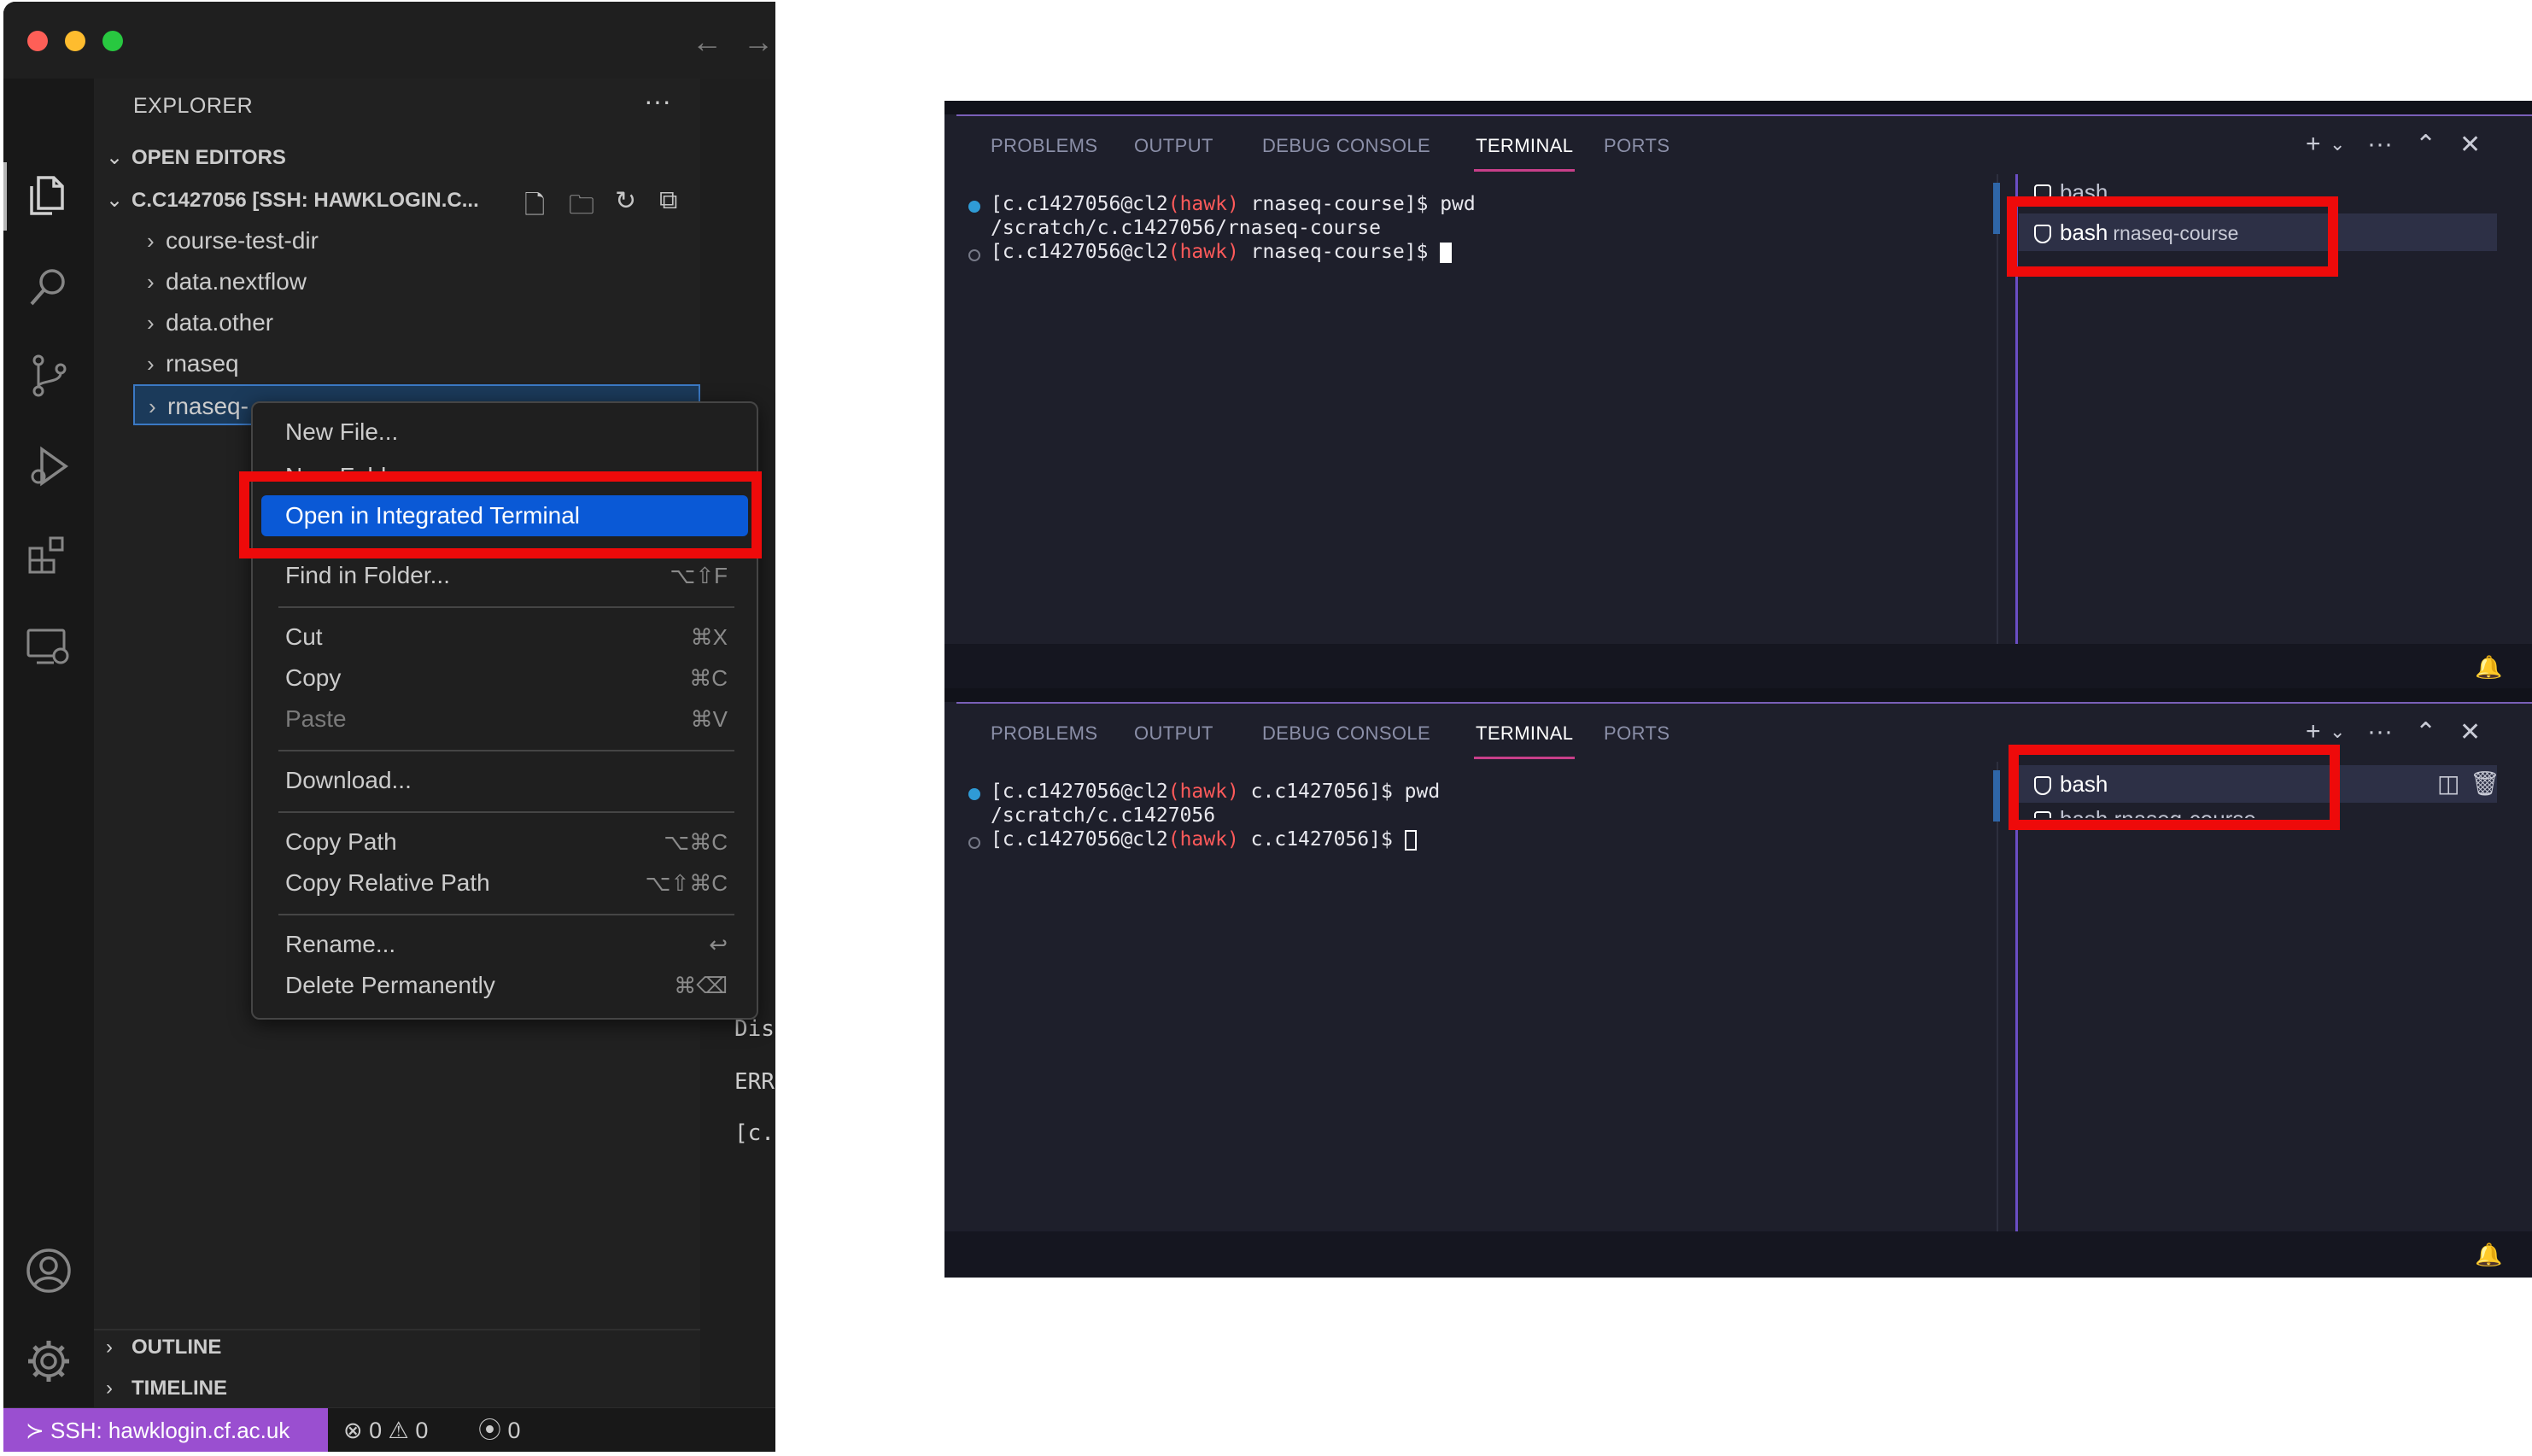 The height and width of the screenshot is (1456, 2532). Describe the element at coordinates (707, 42) in the screenshot. I see `back-arrow-icon: ←` at that location.